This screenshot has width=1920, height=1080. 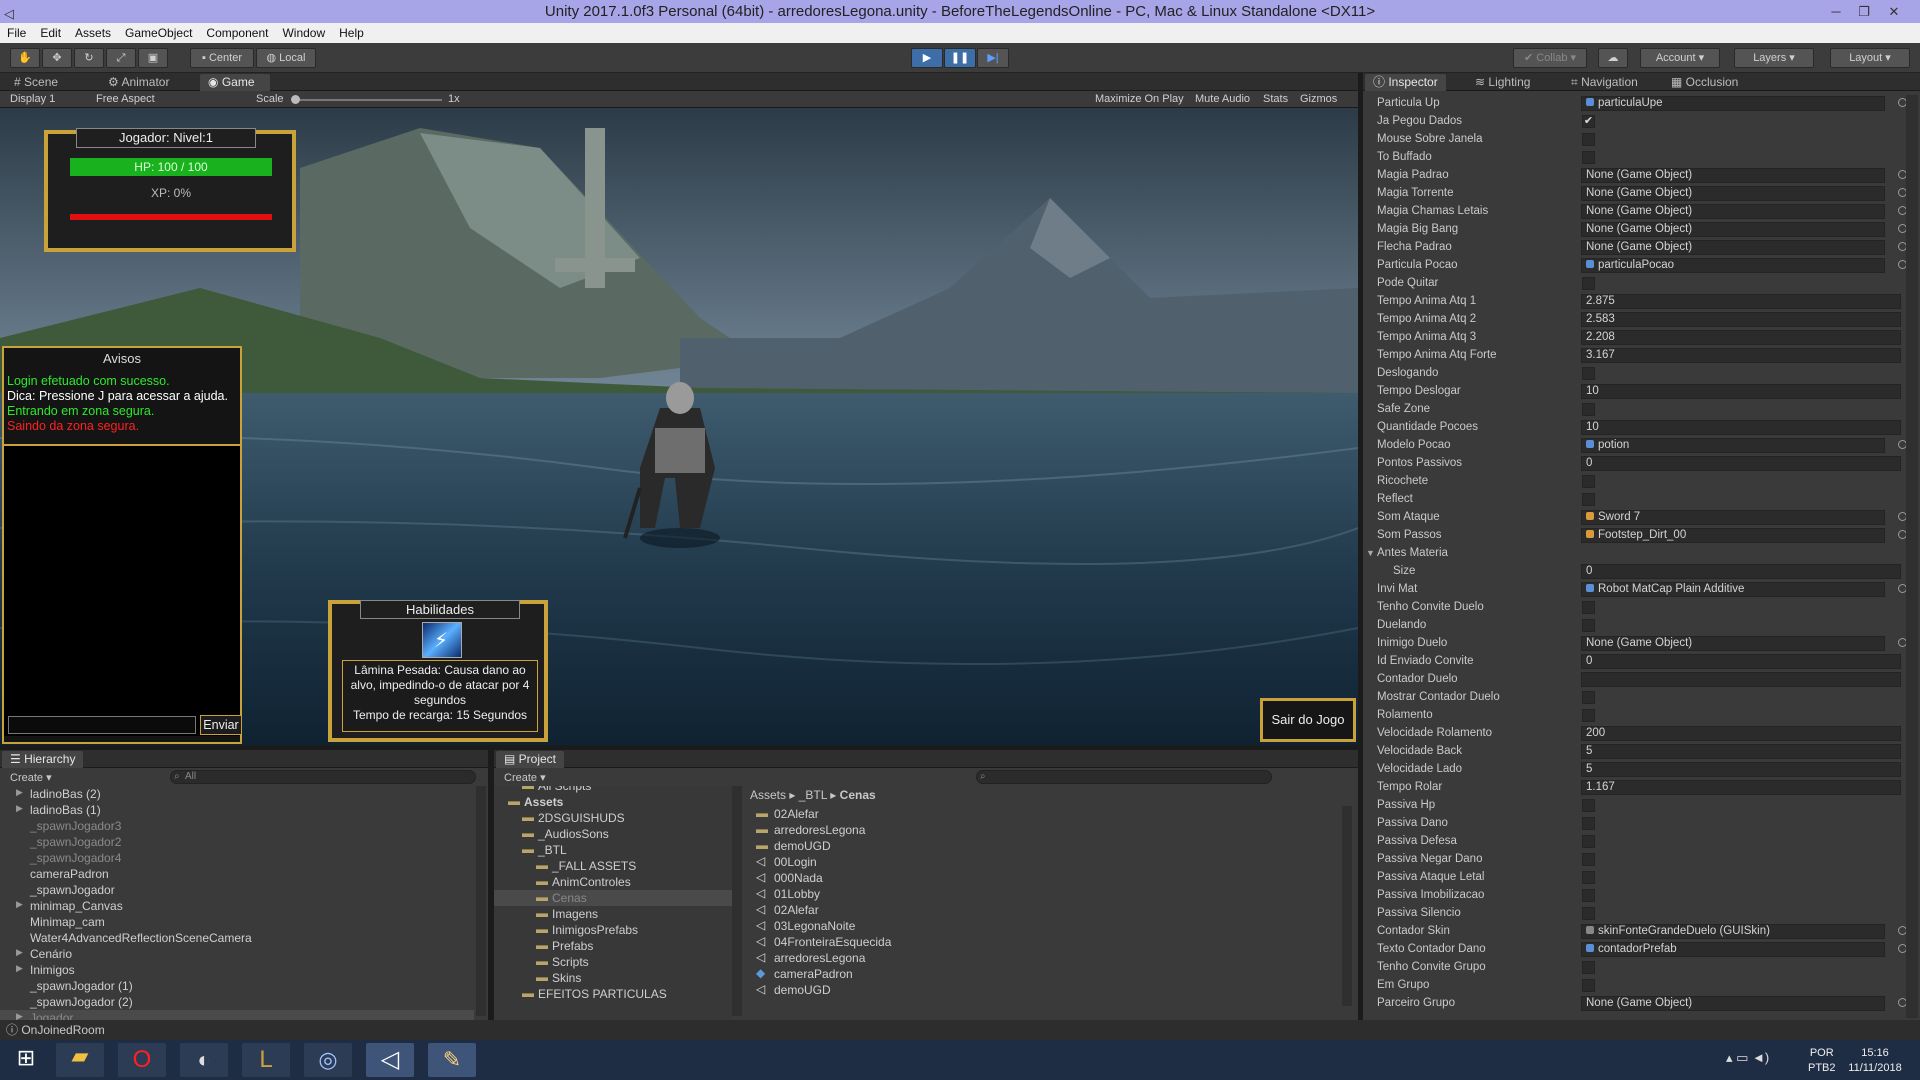 I want to click on expand-arrow-icon: ▶, so click(x=19, y=904).